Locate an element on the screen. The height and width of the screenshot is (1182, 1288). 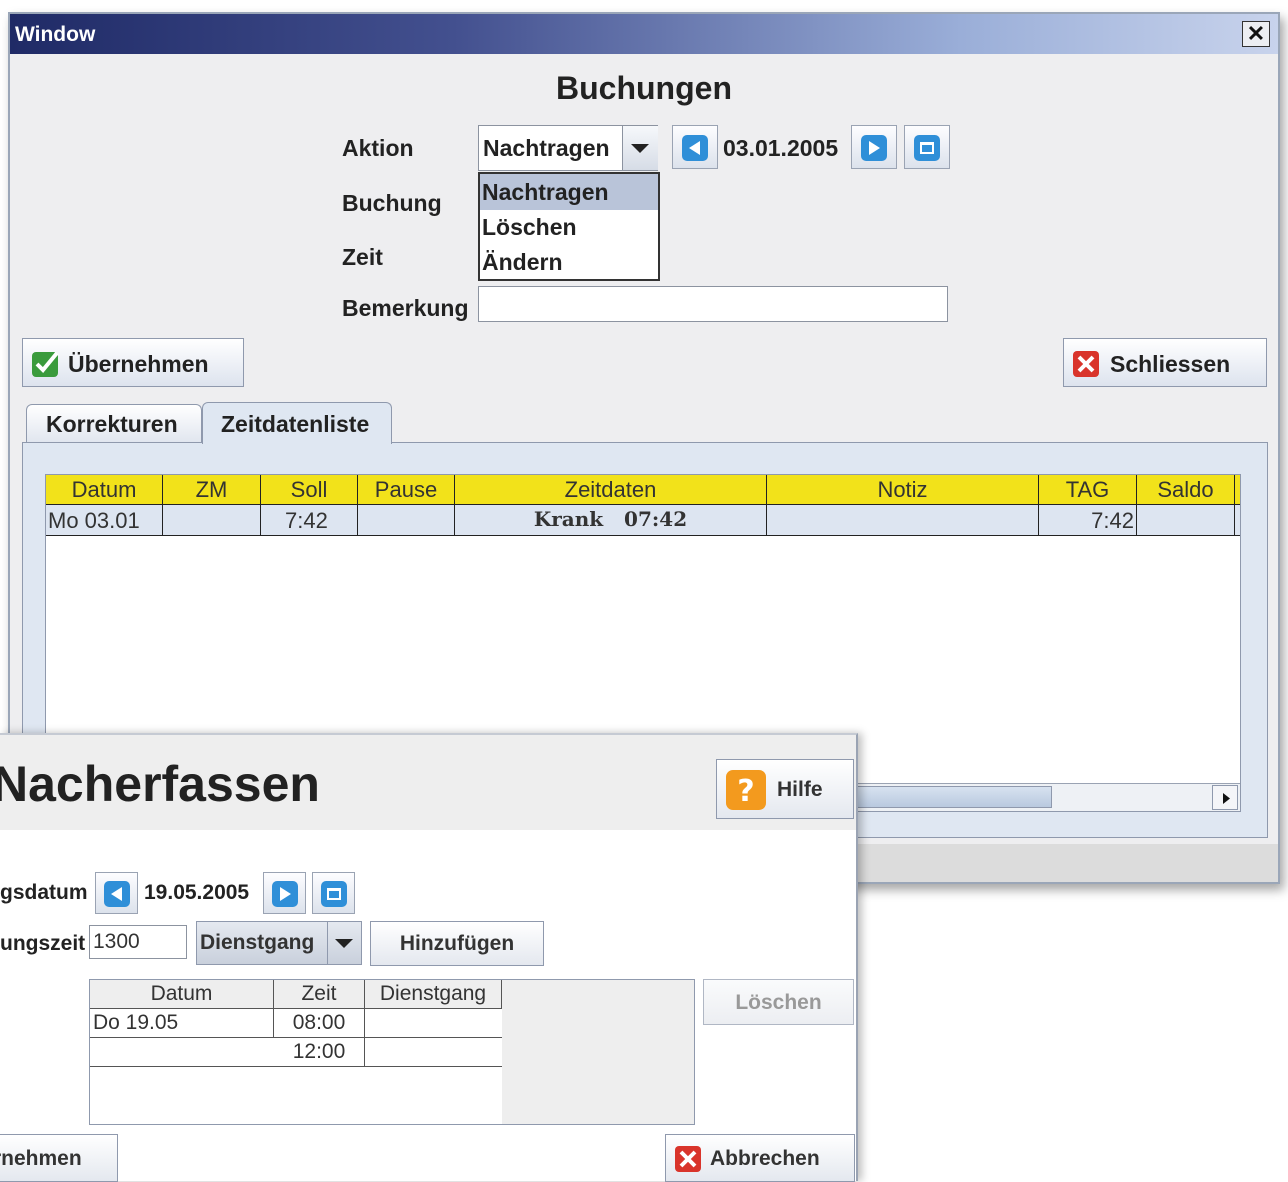
cell-saldo is located at coordinates (1186, 520).